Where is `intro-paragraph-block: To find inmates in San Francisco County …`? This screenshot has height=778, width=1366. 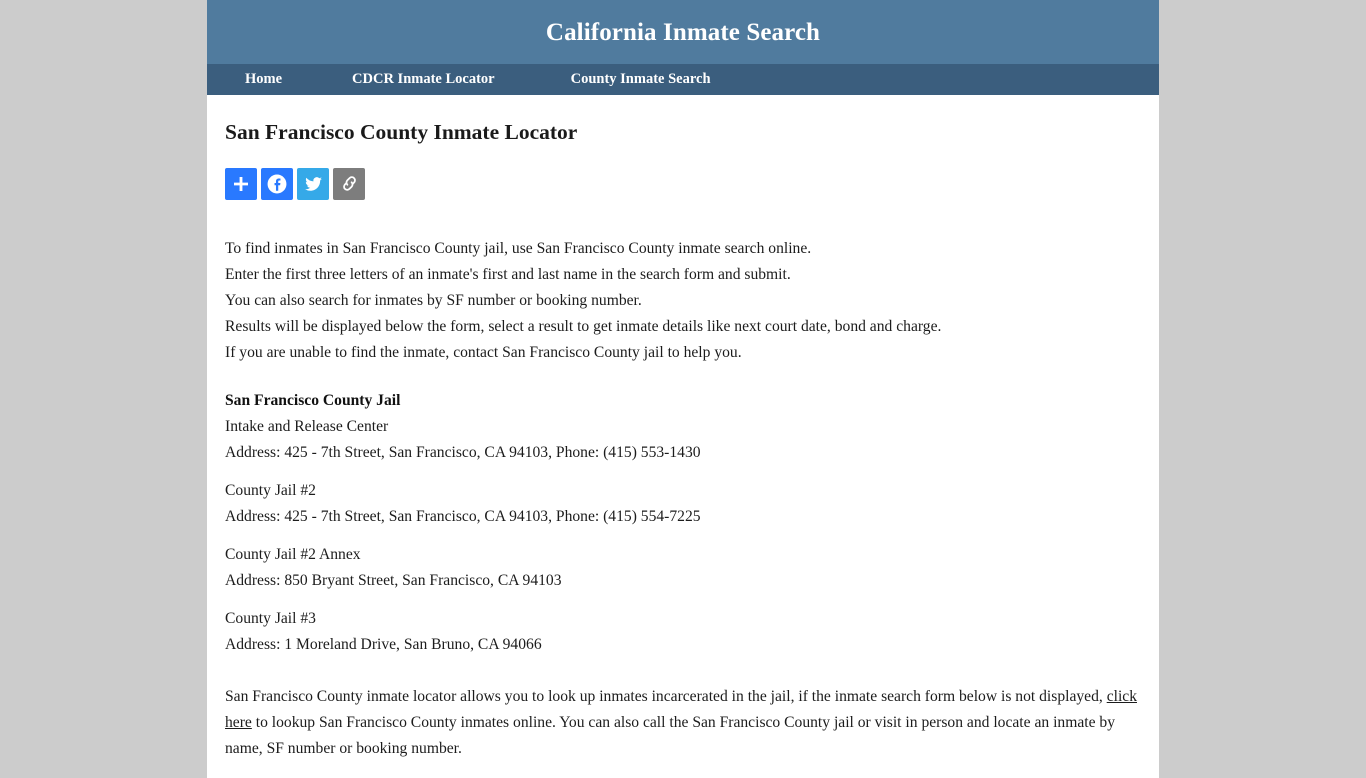 intro-paragraph-block: To find inmates in San Francisco County … is located at coordinates (683, 301).